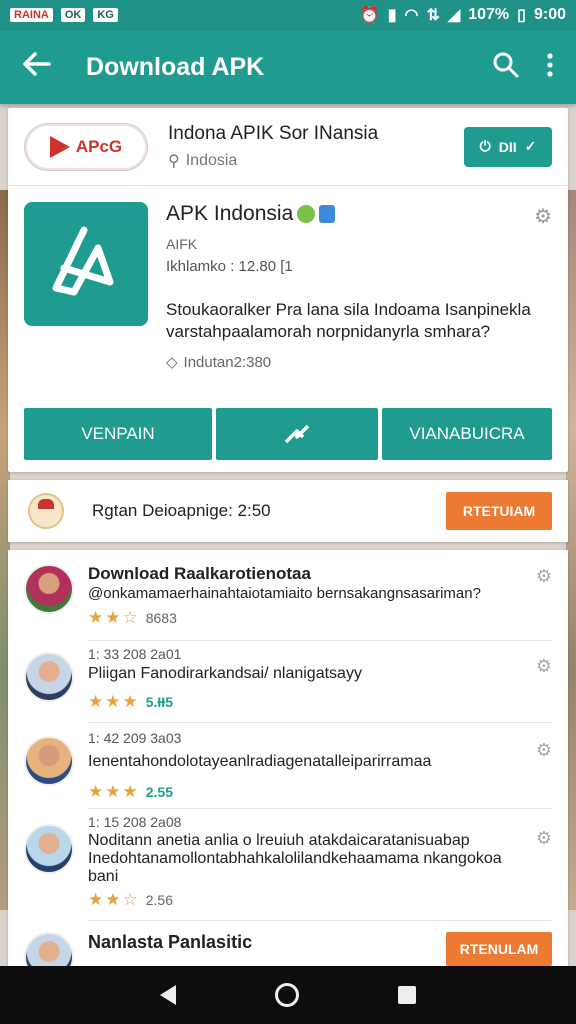 This screenshot has height=1024, width=576. What do you see at coordinates (521, 15) in the screenshot?
I see `battery-icon: ▯` at bounding box center [521, 15].